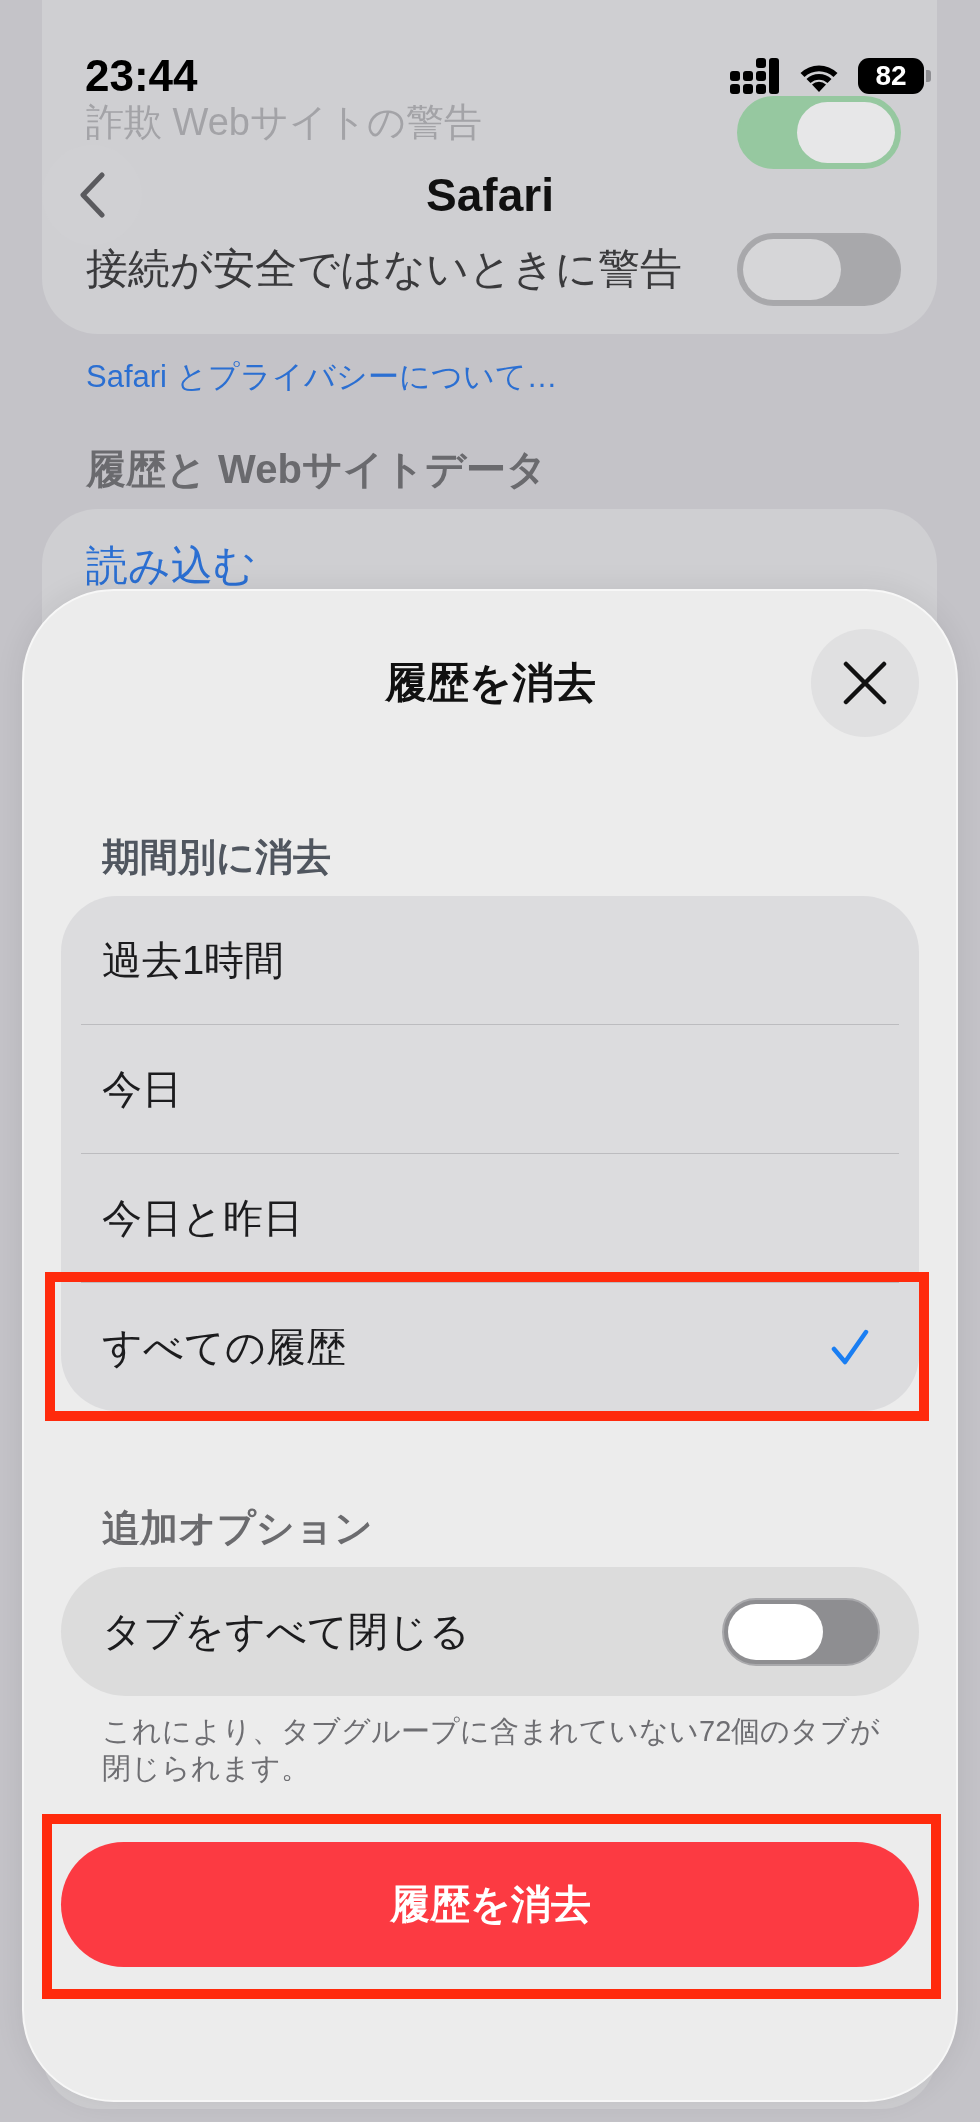 The image size is (980, 2122). What do you see at coordinates (216, 857) in the screenshot?
I see `section-header: 期間別に消去` at bounding box center [216, 857].